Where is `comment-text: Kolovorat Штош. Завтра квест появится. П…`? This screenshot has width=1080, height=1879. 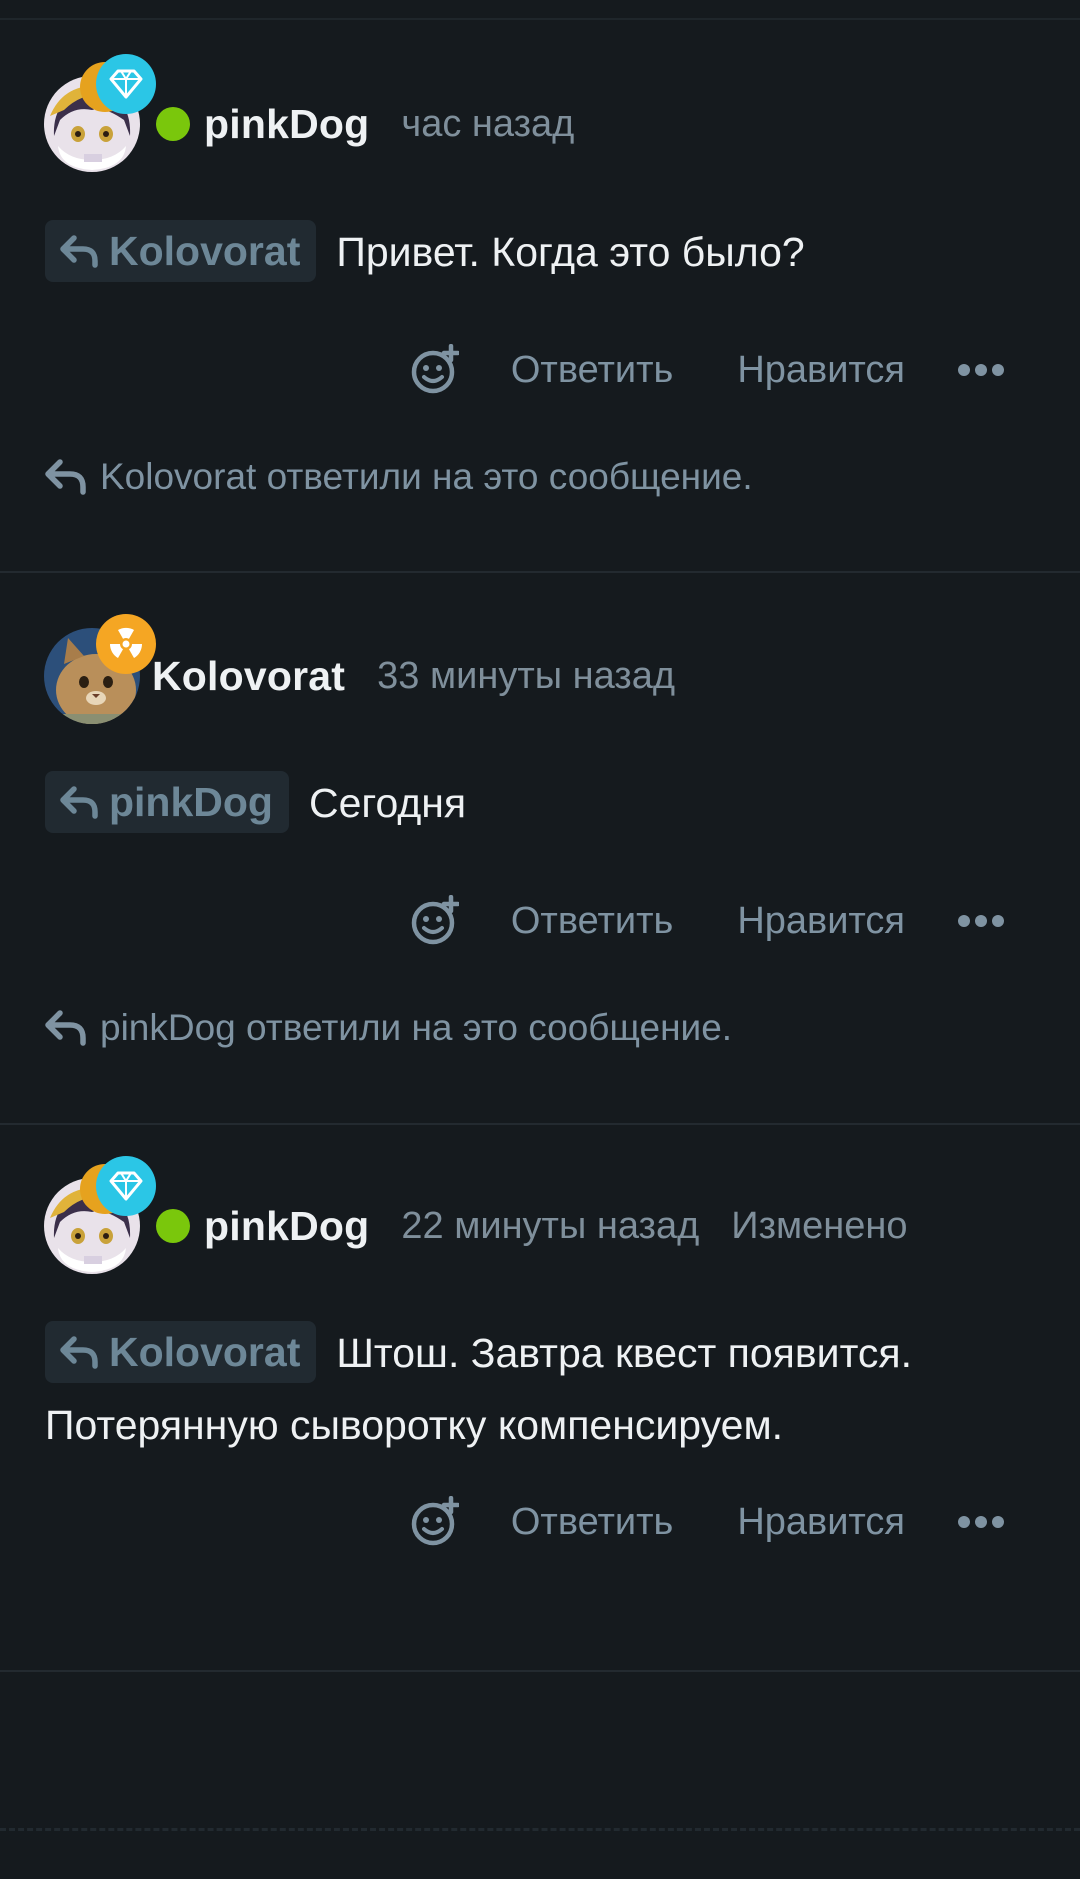 comment-text: Kolovorat Штош. Завтра квест появится. П… is located at coordinates (545, 1389).